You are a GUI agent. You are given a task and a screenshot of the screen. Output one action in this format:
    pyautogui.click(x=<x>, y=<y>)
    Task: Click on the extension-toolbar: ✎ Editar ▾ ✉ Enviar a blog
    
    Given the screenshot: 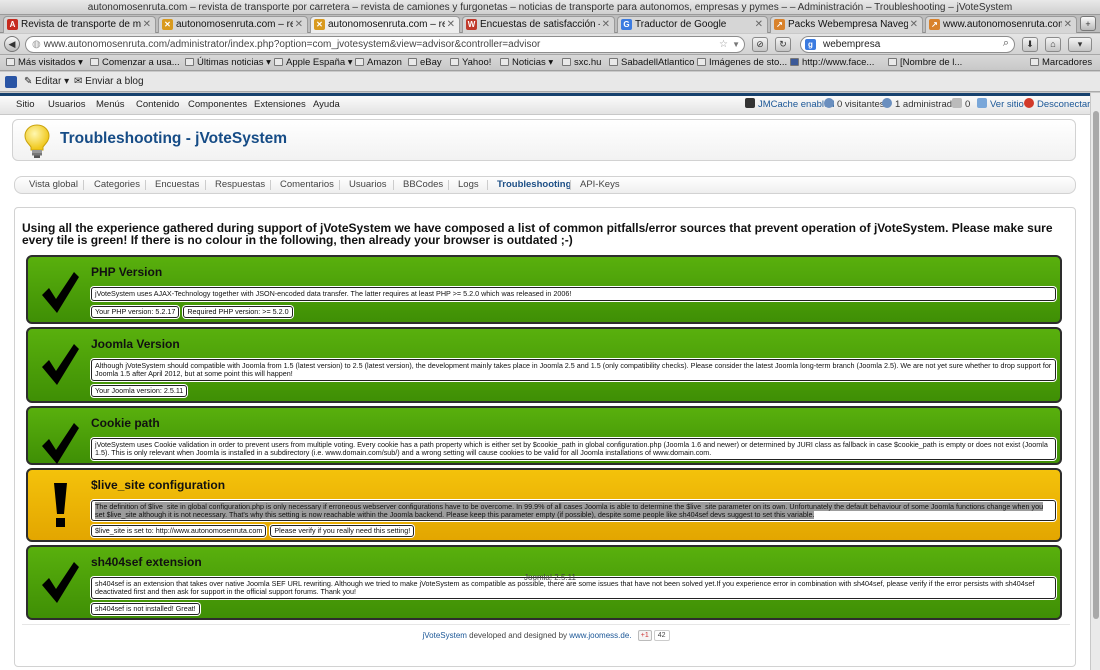 What is the action you would take?
    pyautogui.click(x=550, y=82)
    